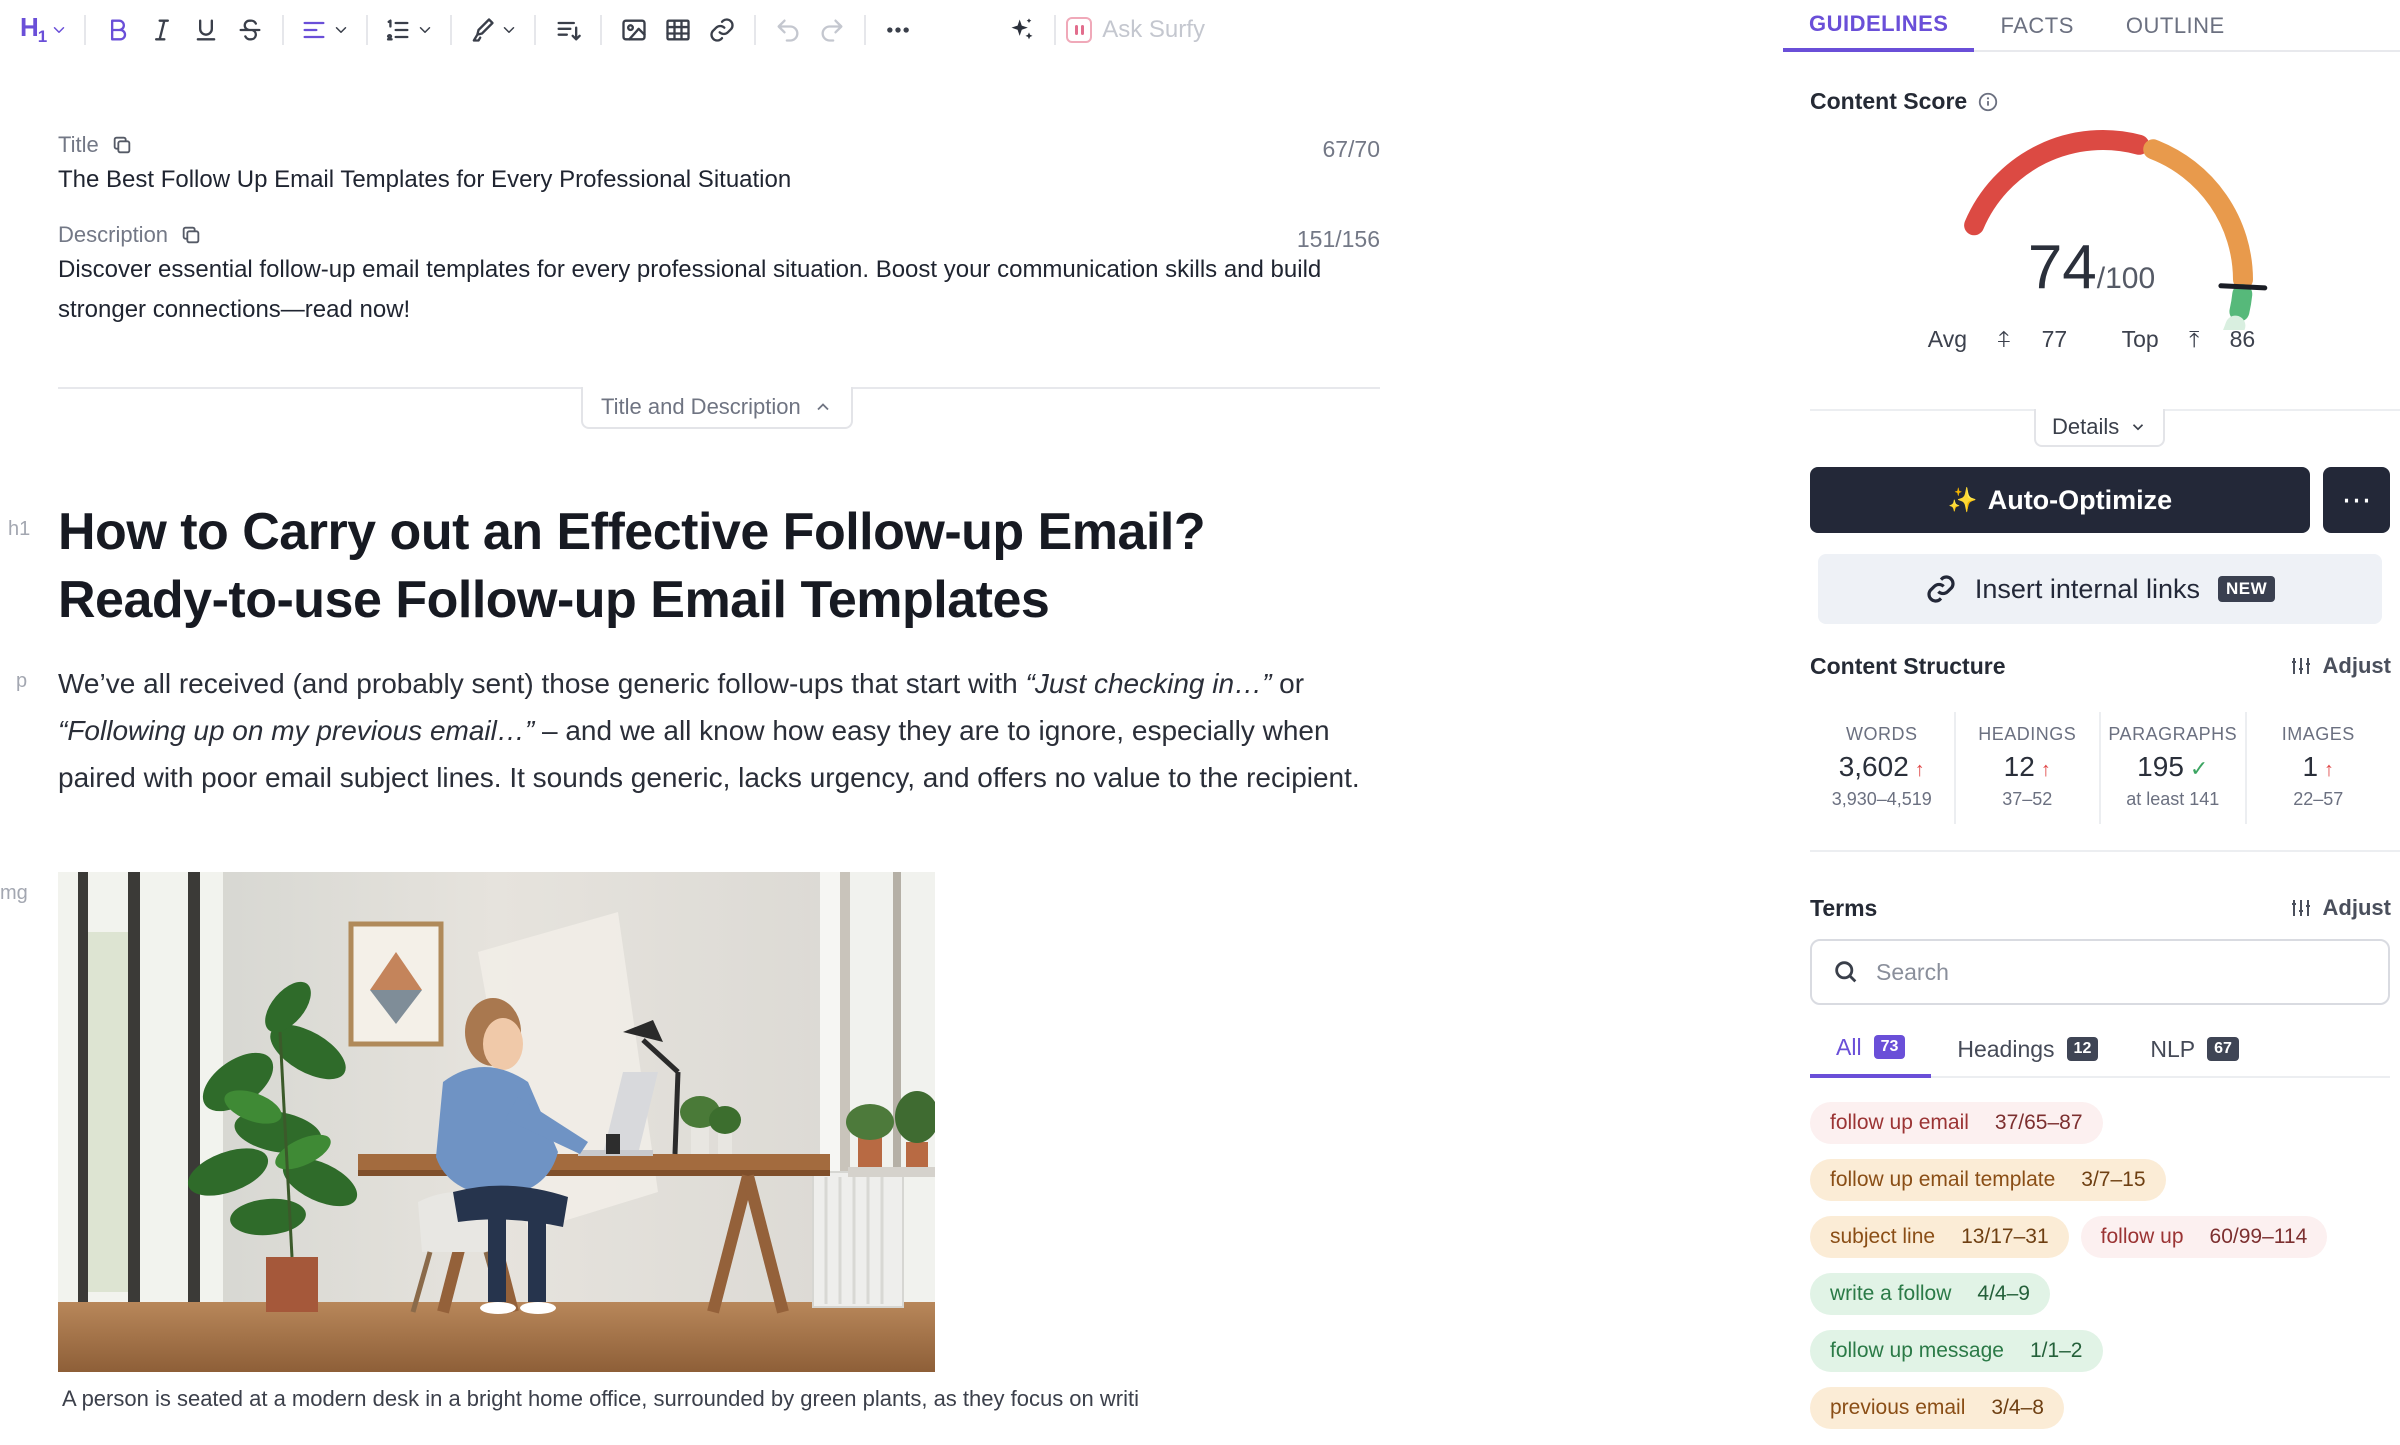  Describe the element at coordinates (2100, 428) in the screenshot. I see `details-toggle: Details` at that location.